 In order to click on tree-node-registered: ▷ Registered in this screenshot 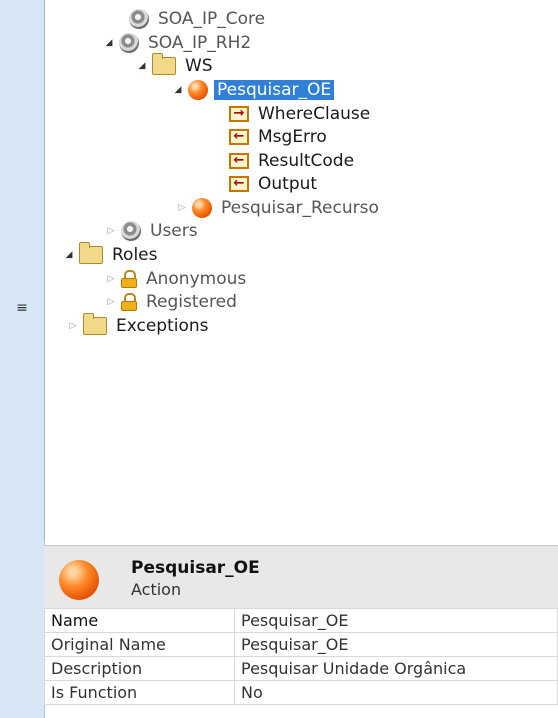, I will do `click(172, 302)`.